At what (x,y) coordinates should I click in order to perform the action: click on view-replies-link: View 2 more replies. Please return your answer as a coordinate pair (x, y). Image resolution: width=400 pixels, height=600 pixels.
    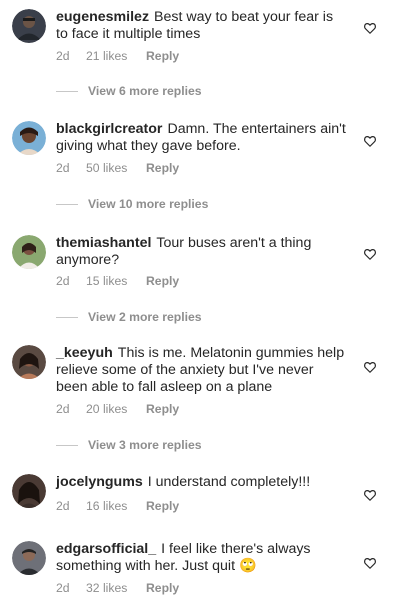
    Looking at the image, I should click on (129, 317).